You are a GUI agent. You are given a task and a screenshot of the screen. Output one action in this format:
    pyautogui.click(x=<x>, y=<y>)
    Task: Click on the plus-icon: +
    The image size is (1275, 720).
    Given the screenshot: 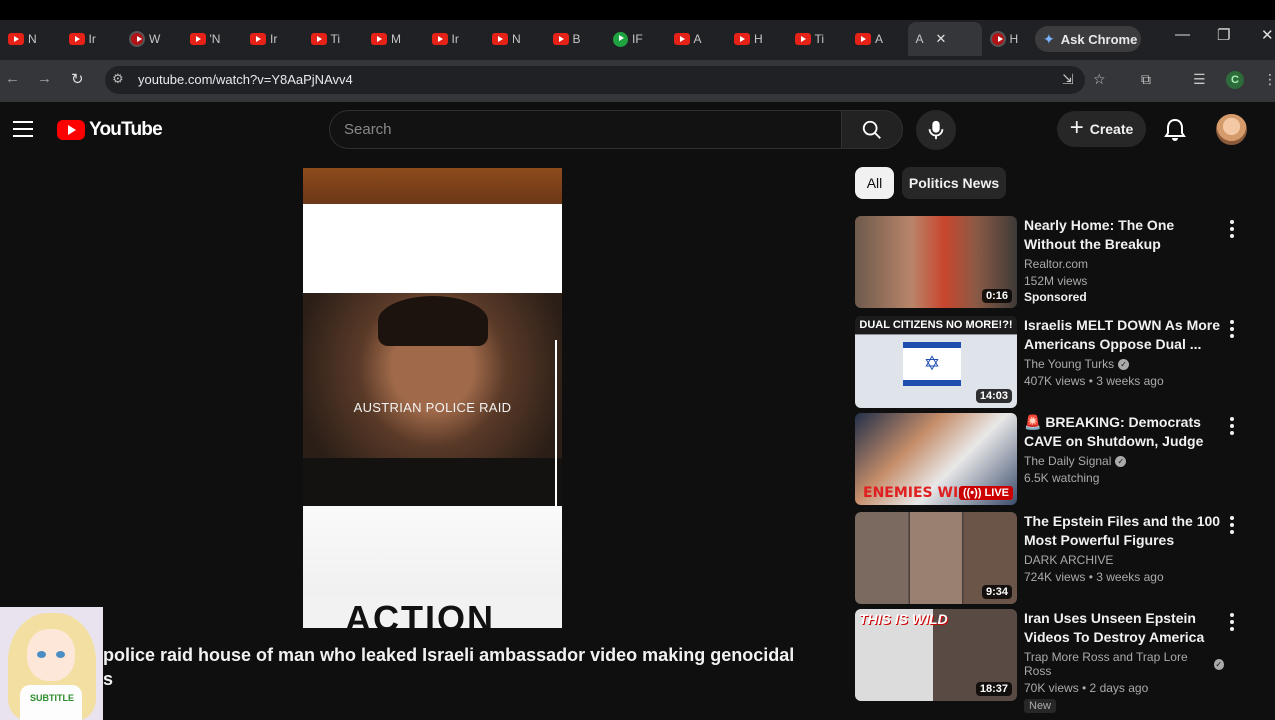 What is the action you would take?
    pyautogui.click(x=1076, y=127)
    